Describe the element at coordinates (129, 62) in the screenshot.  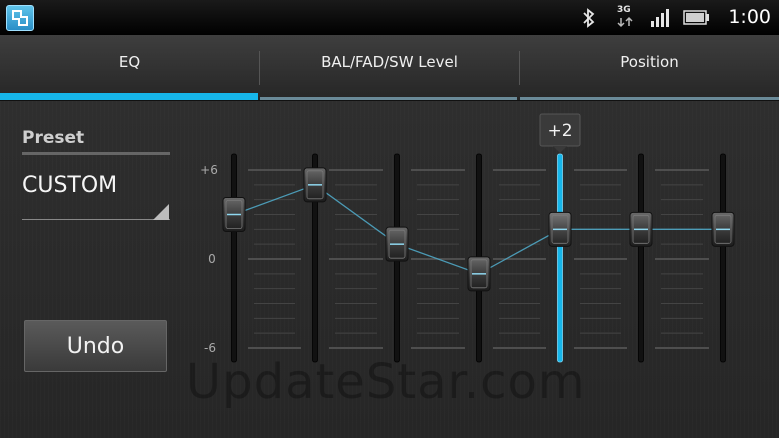
I see `tab-eq-label: EQ` at that location.